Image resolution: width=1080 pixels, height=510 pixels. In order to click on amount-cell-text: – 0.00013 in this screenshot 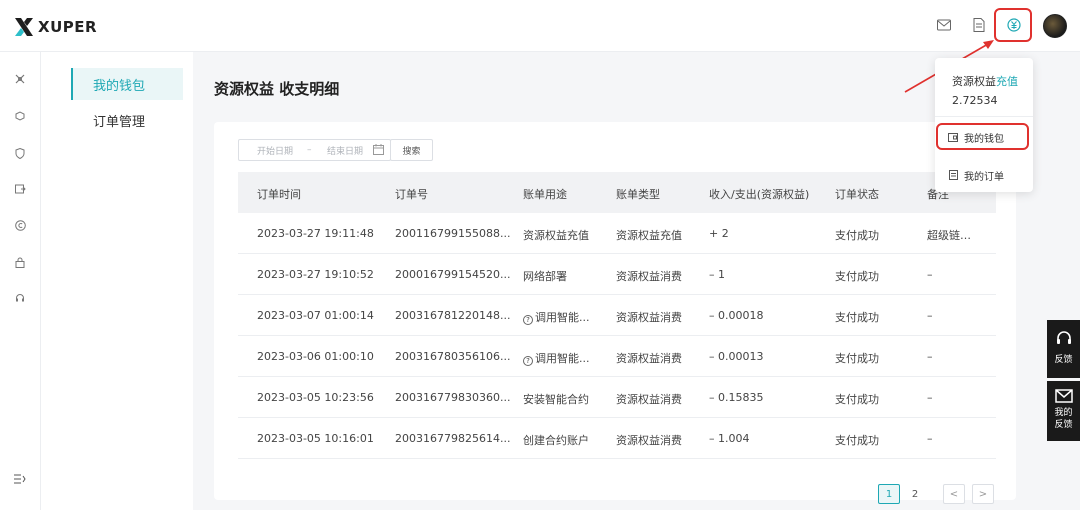, I will do `click(736, 356)`.